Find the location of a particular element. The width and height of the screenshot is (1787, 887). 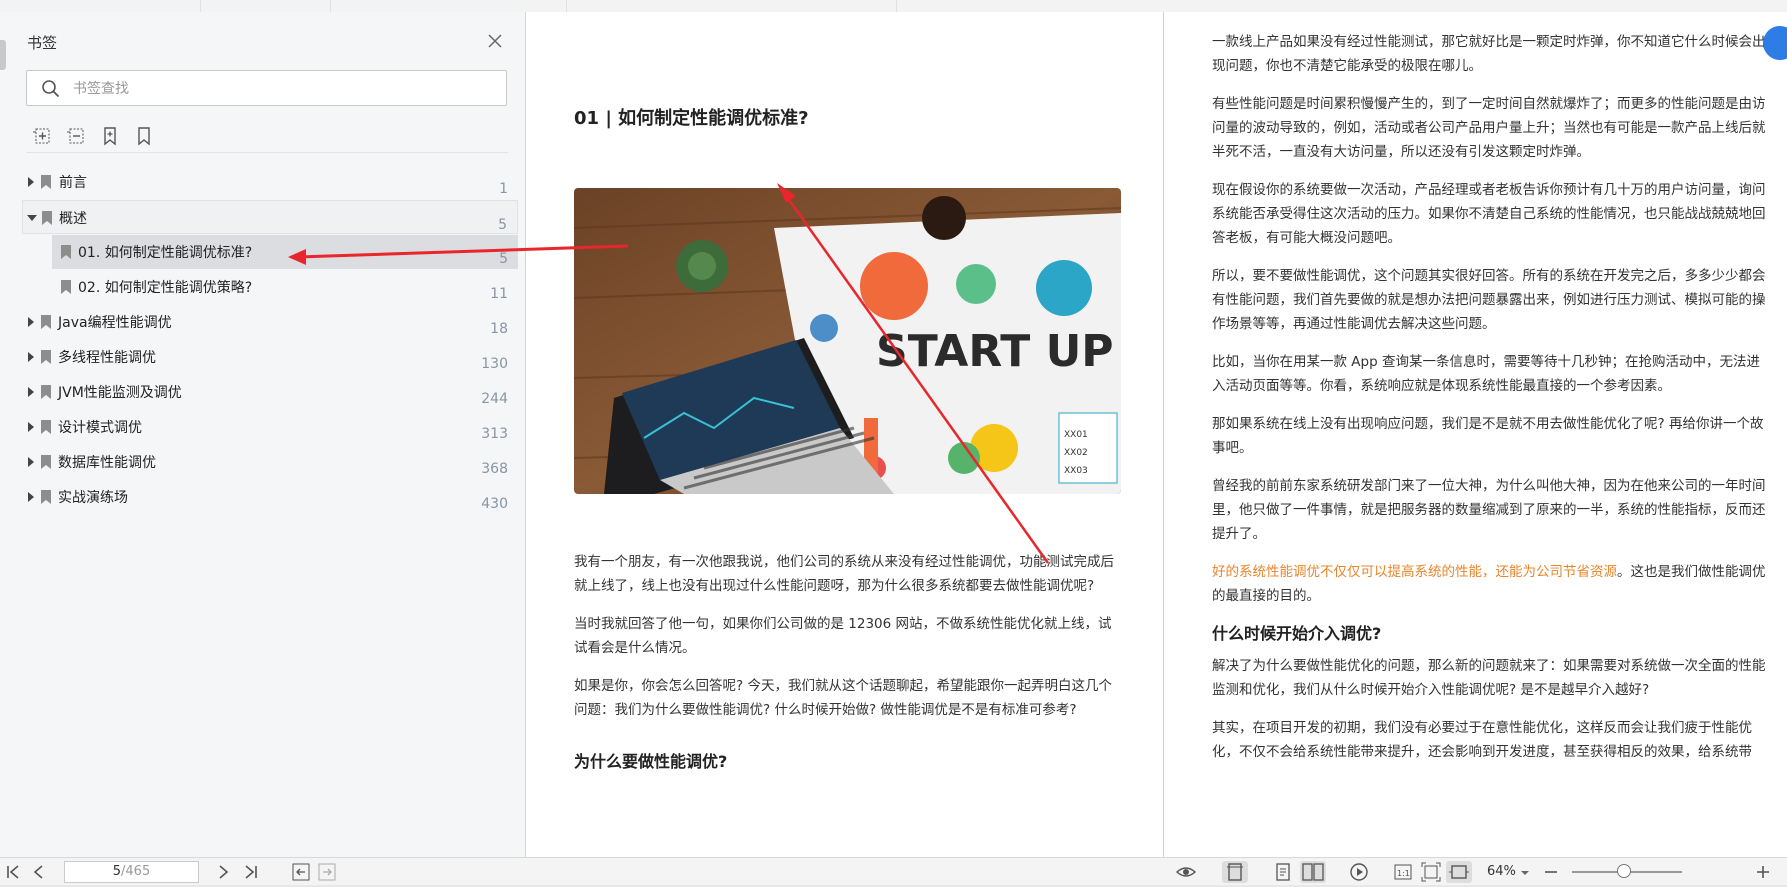

two-page-view-icon is located at coordinates (1313, 872).